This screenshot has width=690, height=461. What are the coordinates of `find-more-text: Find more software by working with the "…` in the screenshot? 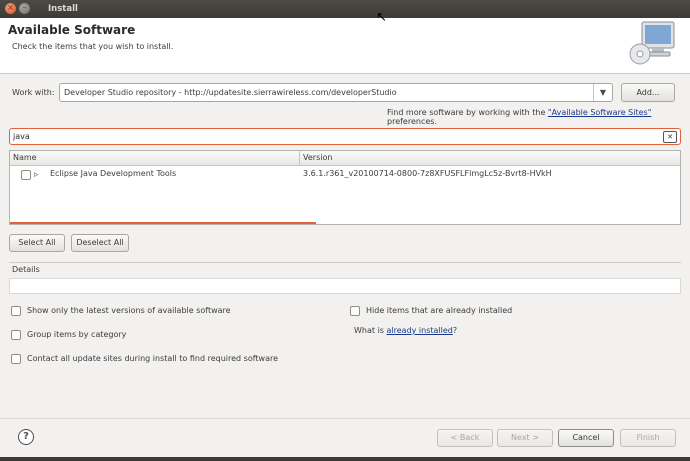 It's located at (538, 117).